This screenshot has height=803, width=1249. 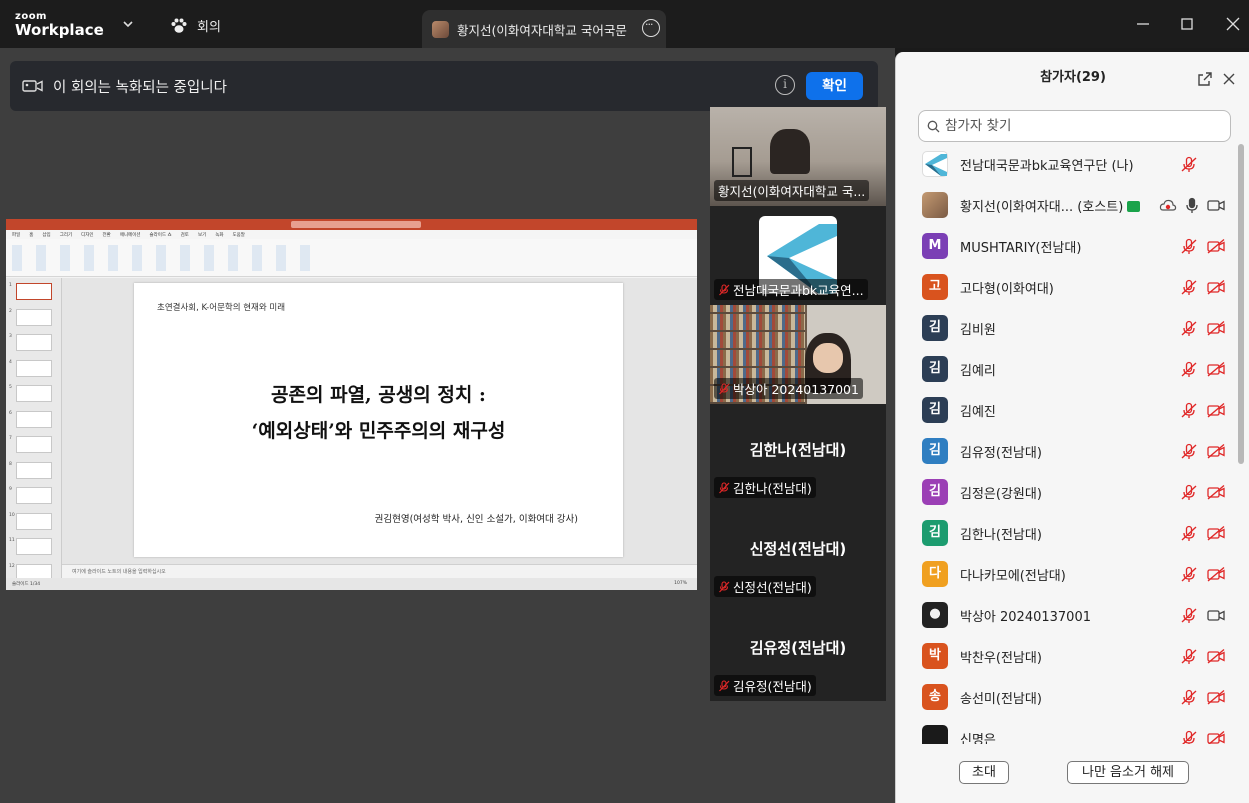 What do you see at coordinates (1066, 164) in the screenshot?
I see `participant-row: 전남대국문과bk교육연구단 (나)` at bounding box center [1066, 164].